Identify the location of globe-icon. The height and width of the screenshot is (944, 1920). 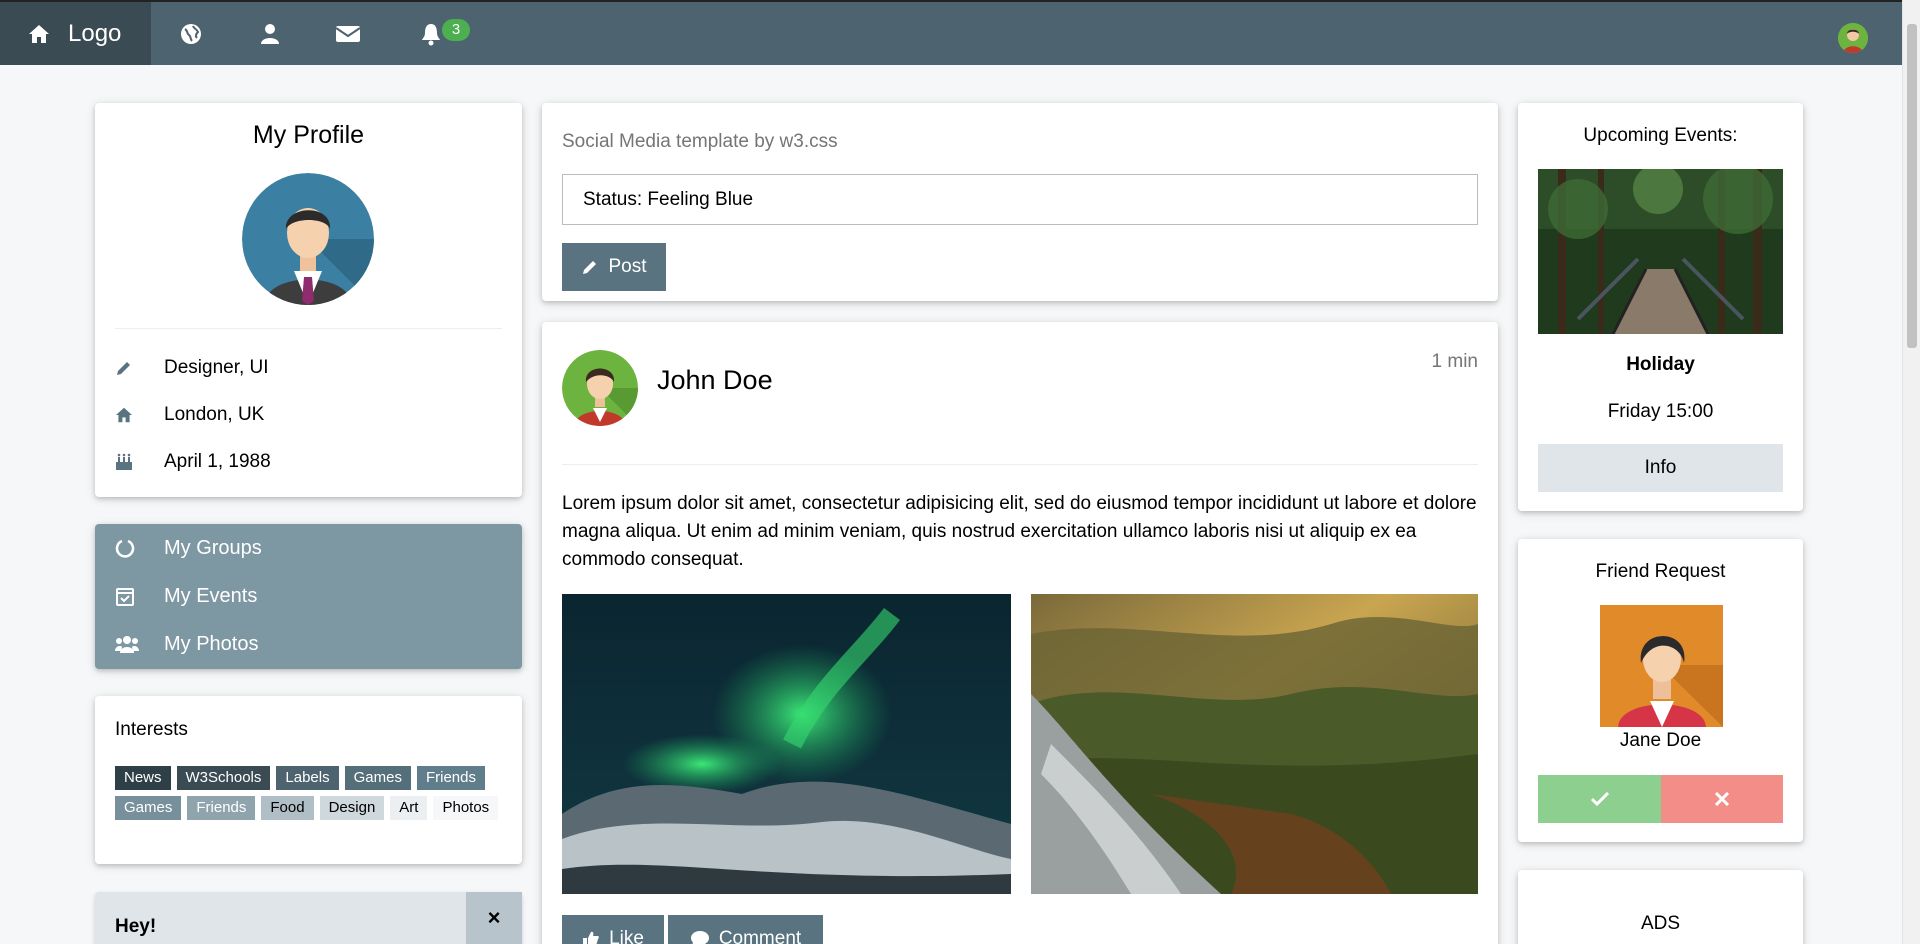
(191, 34).